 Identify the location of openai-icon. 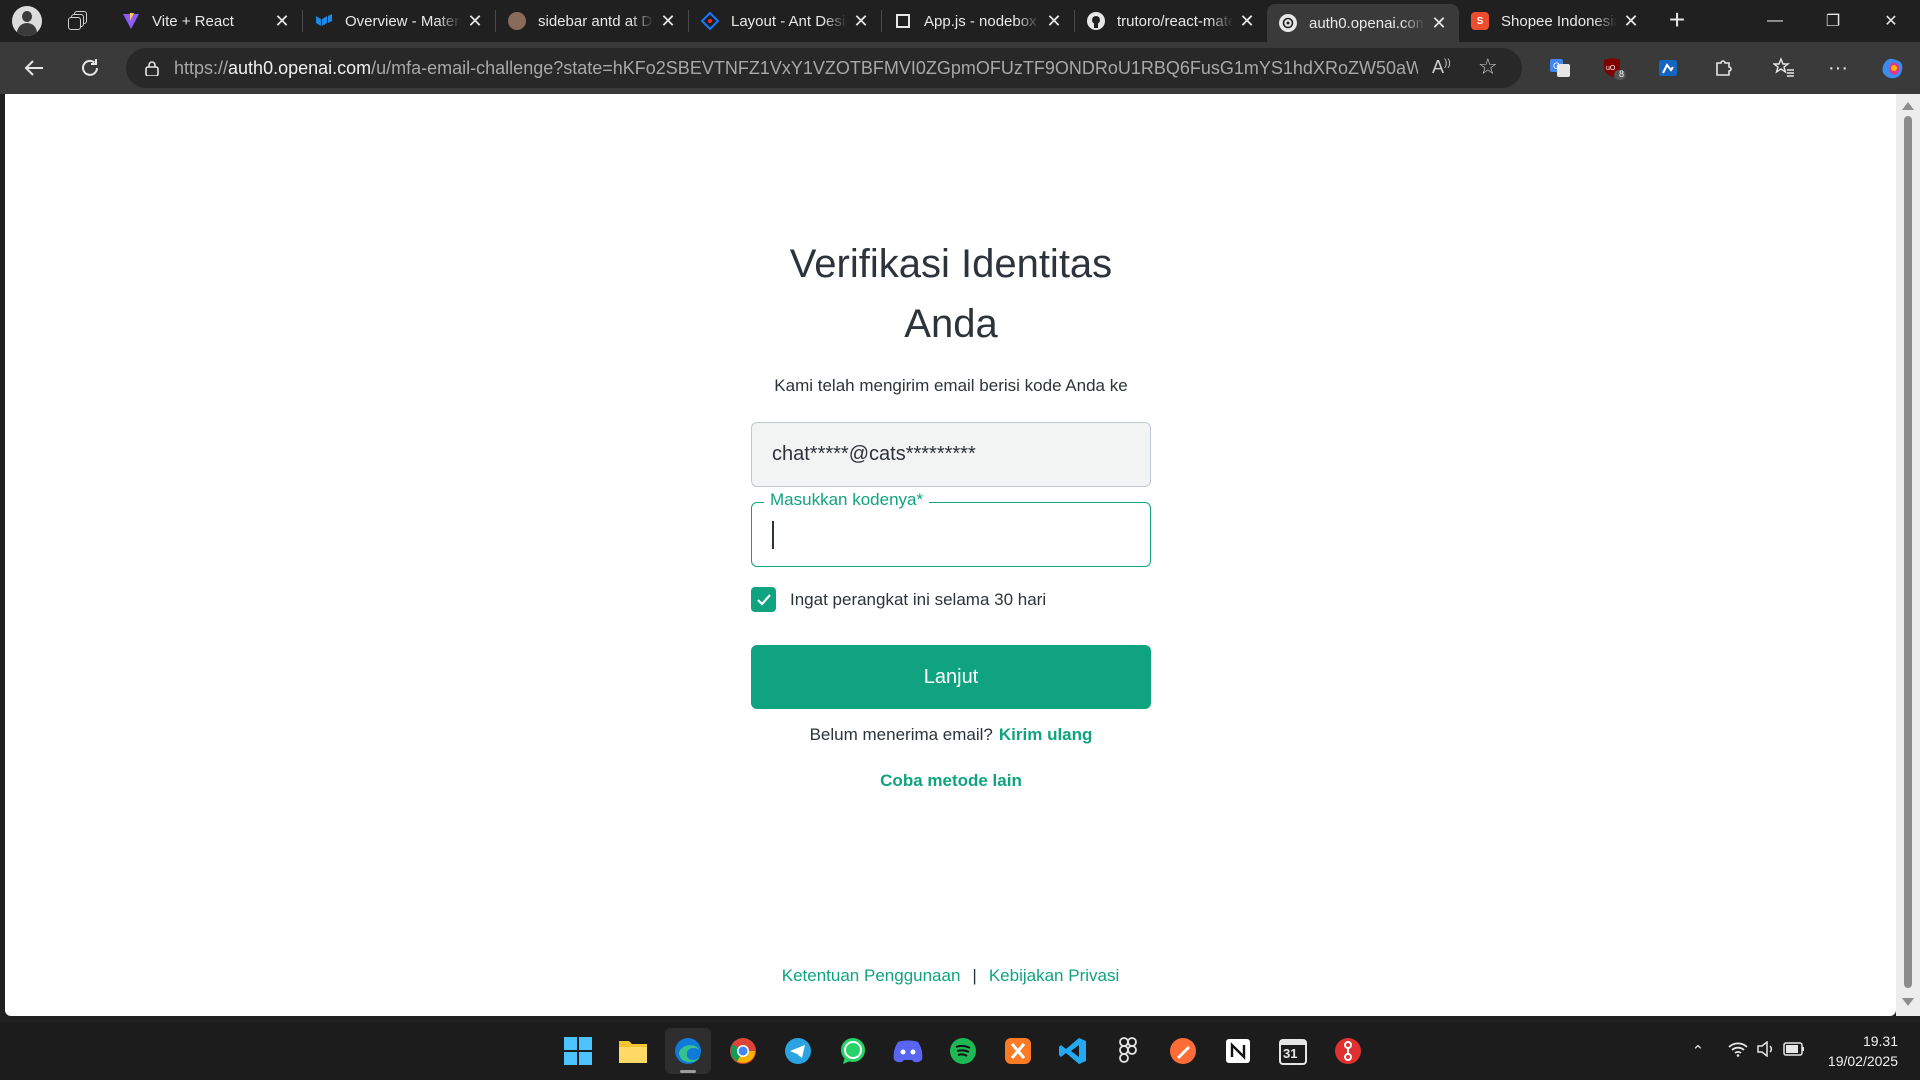
(1288, 23).